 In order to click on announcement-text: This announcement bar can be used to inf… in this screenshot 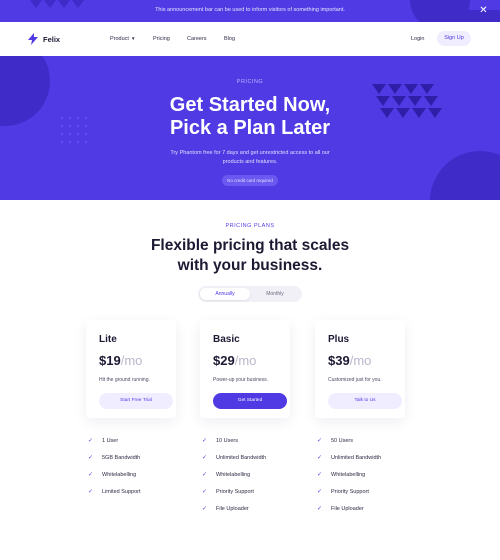, I will do `click(250, 10)`.